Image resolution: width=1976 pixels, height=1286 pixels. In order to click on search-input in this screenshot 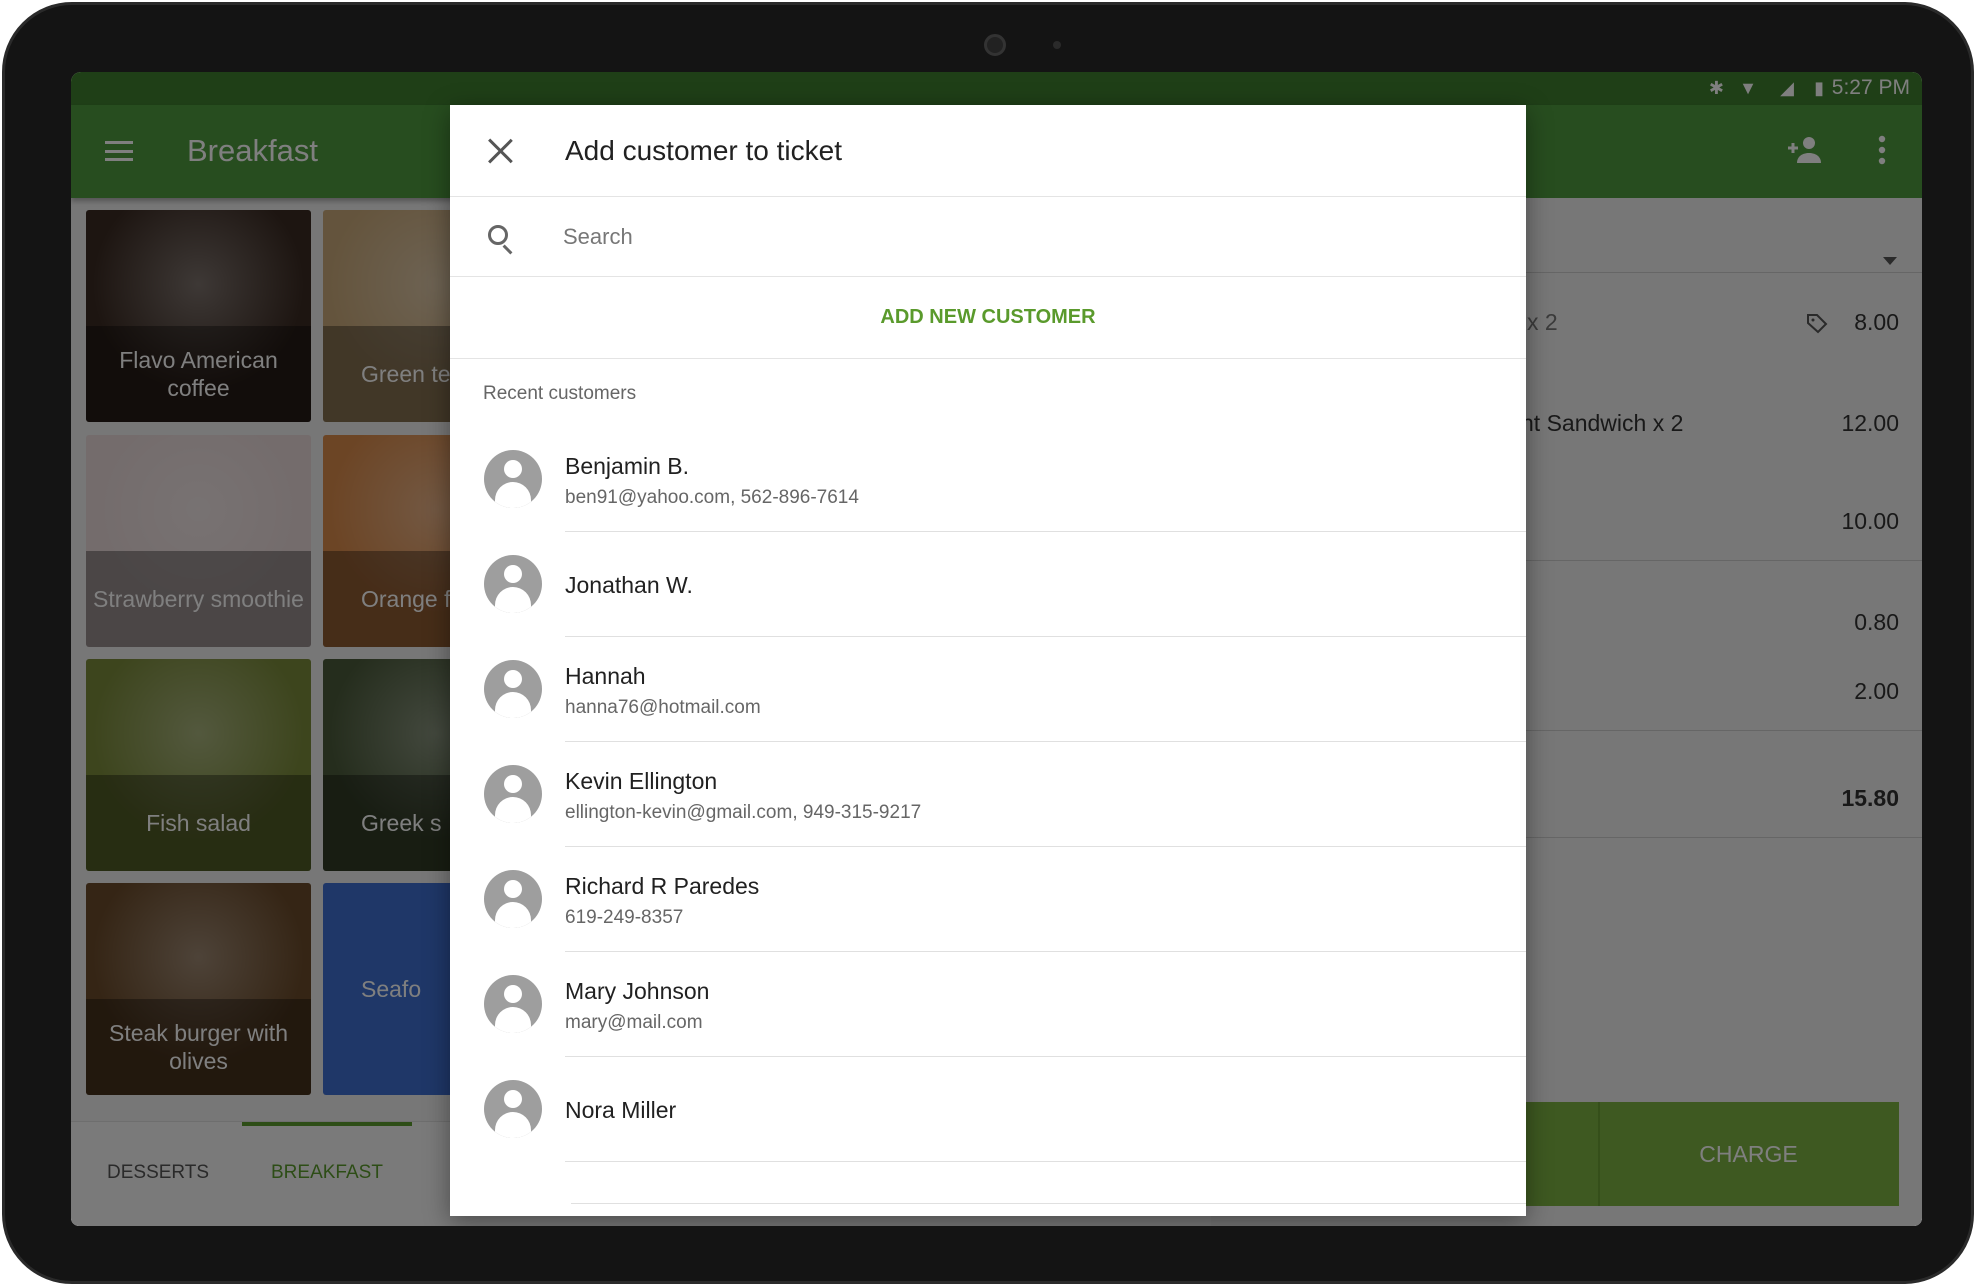, I will do `click(1013, 237)`.